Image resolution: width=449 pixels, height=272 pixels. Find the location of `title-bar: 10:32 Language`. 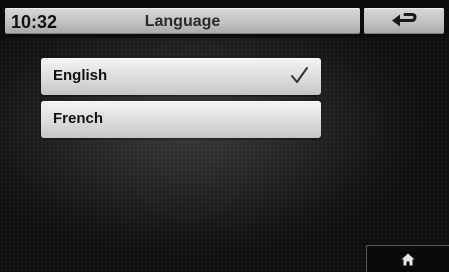

title-bar: 10:32 Language is located at coordinates (182, 21).